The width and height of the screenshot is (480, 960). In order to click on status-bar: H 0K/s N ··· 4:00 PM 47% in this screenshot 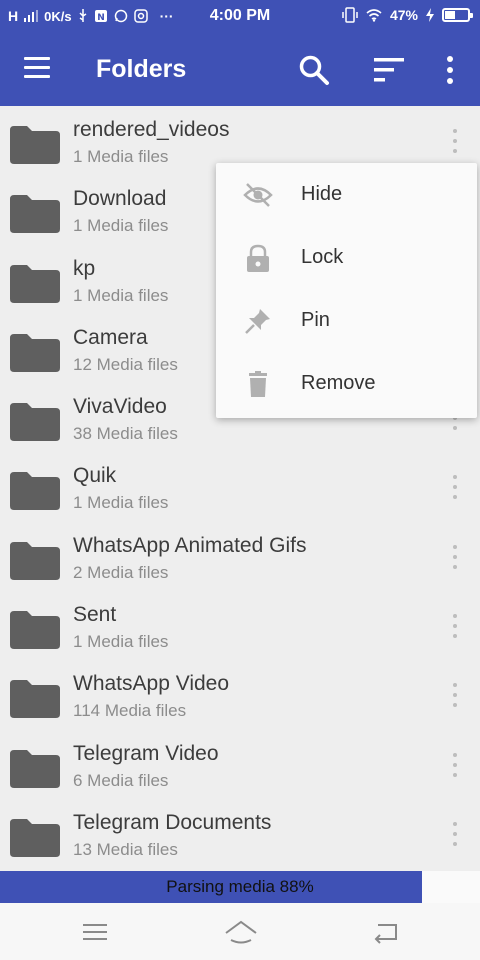, I will do `click(240, 16)`.